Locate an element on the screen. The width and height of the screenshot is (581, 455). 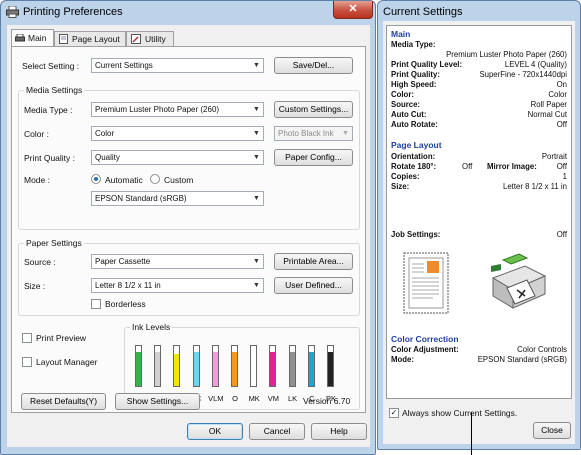
size-label: Size : is located at coordinates (35, 286).